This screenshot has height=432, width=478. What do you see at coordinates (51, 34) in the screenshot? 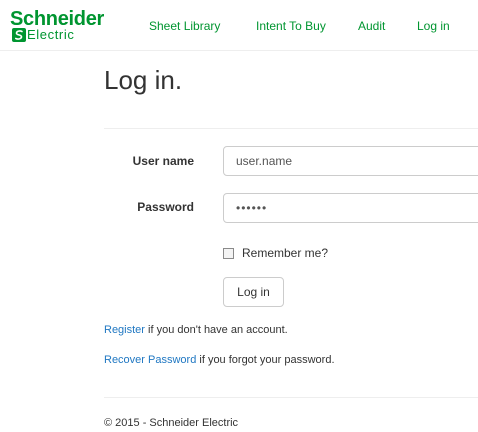
I see `logo-subtitle: Electric` at bounding box center [51, 34].